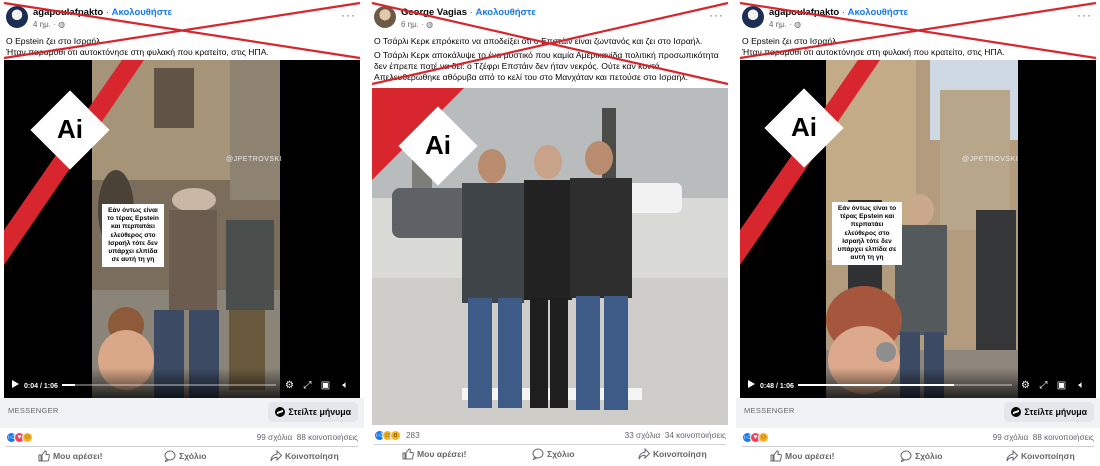 The height and width of the screenshot is (466, 1100). Describe the element at coordinates (68, 385) in the screenshot. I see `progress-fill` at that location.